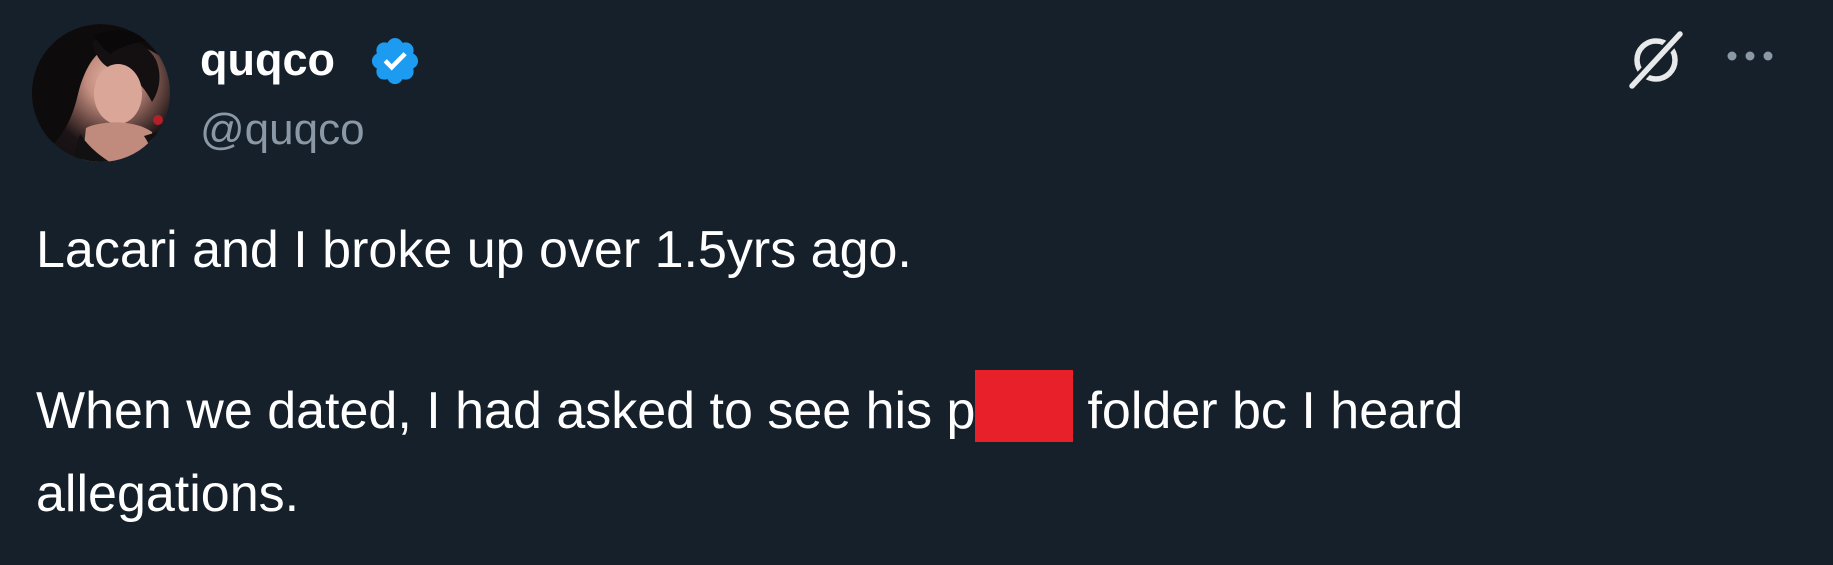 Image resolution: width=1833 pixels, height=565 pixels. I want to click on display-name: quqco, so click(267, 60).